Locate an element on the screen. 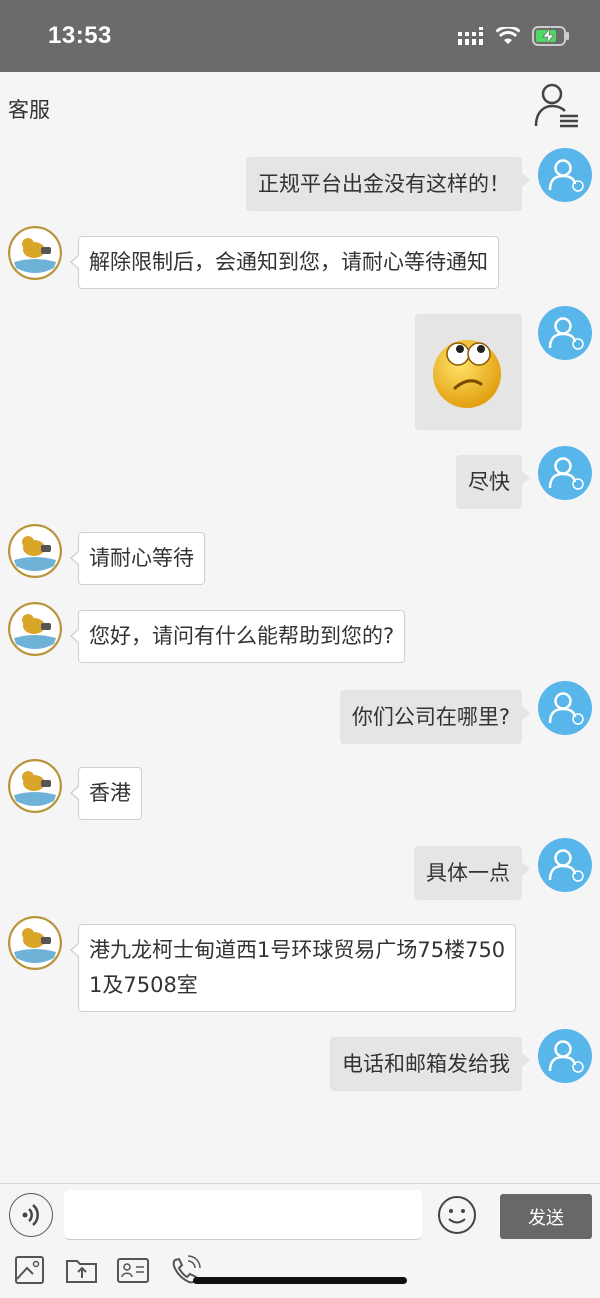 This screenshot has width=600, height=1298. thinking-emoji-icon is located at coordinates (467, 374).